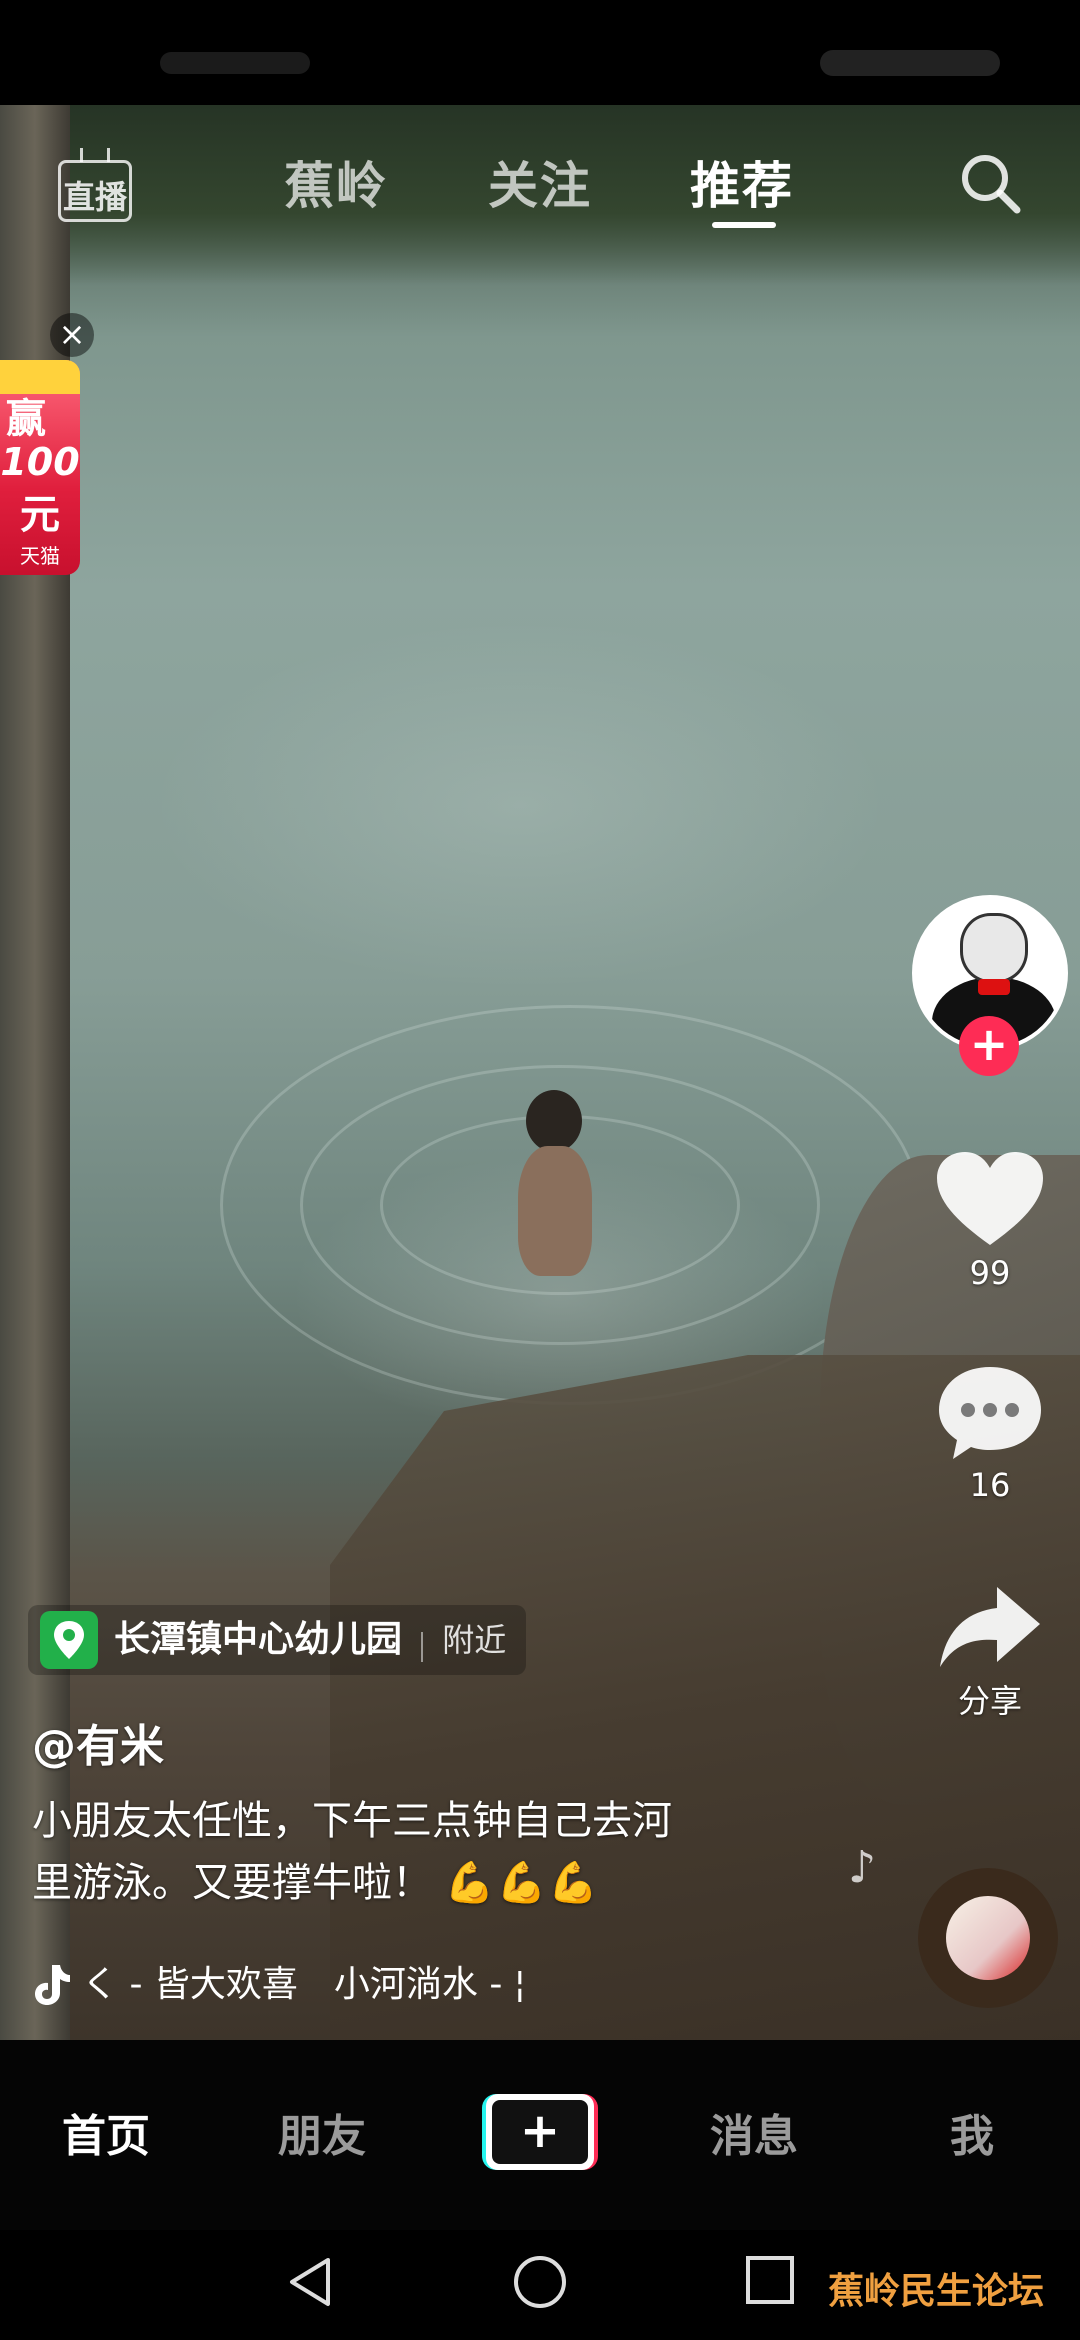 Image resolution: width=1080 pixels, height=2340 pixels. Describe the element at coordinates (770, 2280) in the screenshot. I see `recent-apps-icon` at that location.